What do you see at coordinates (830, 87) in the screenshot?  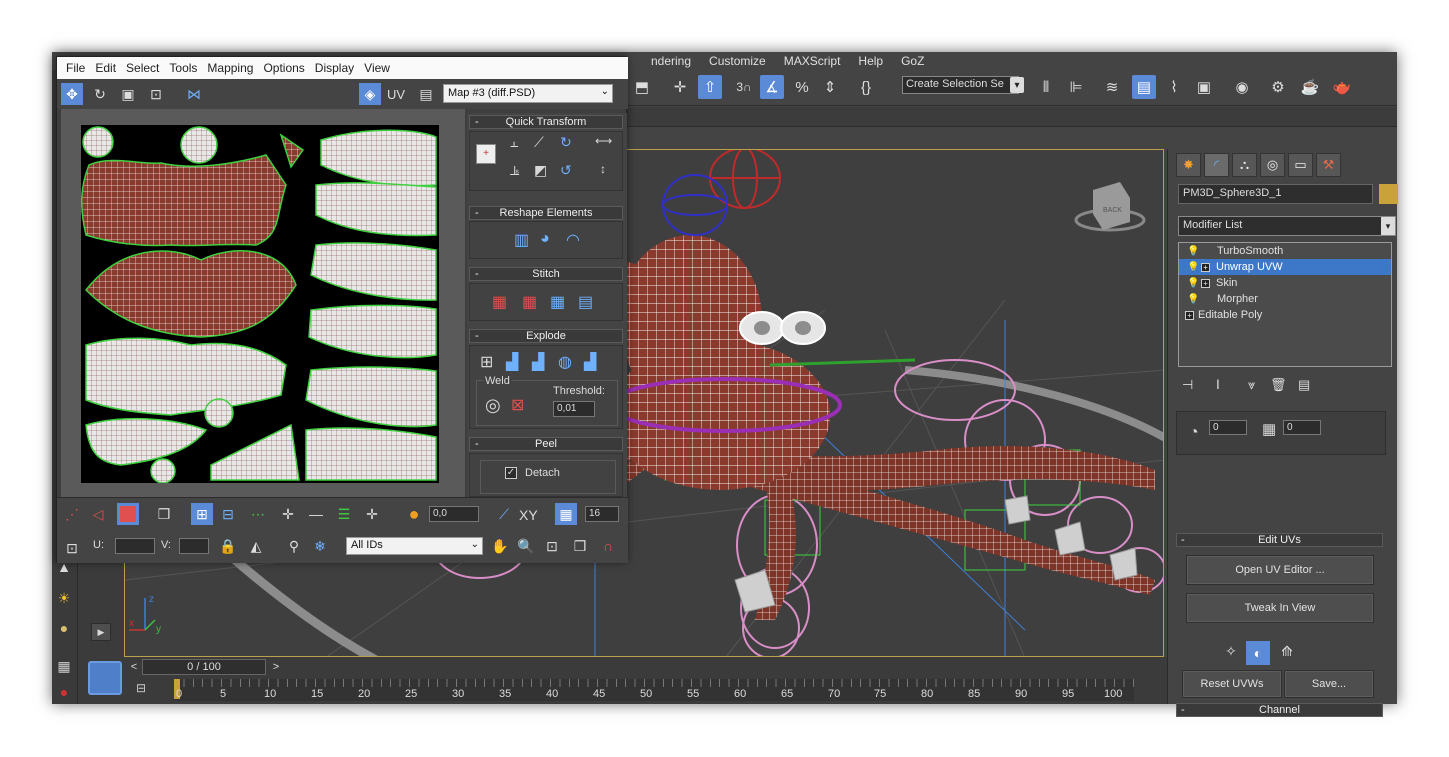 I see `spinner-snap-icon: ⇕` at bounding box center [830, 87].